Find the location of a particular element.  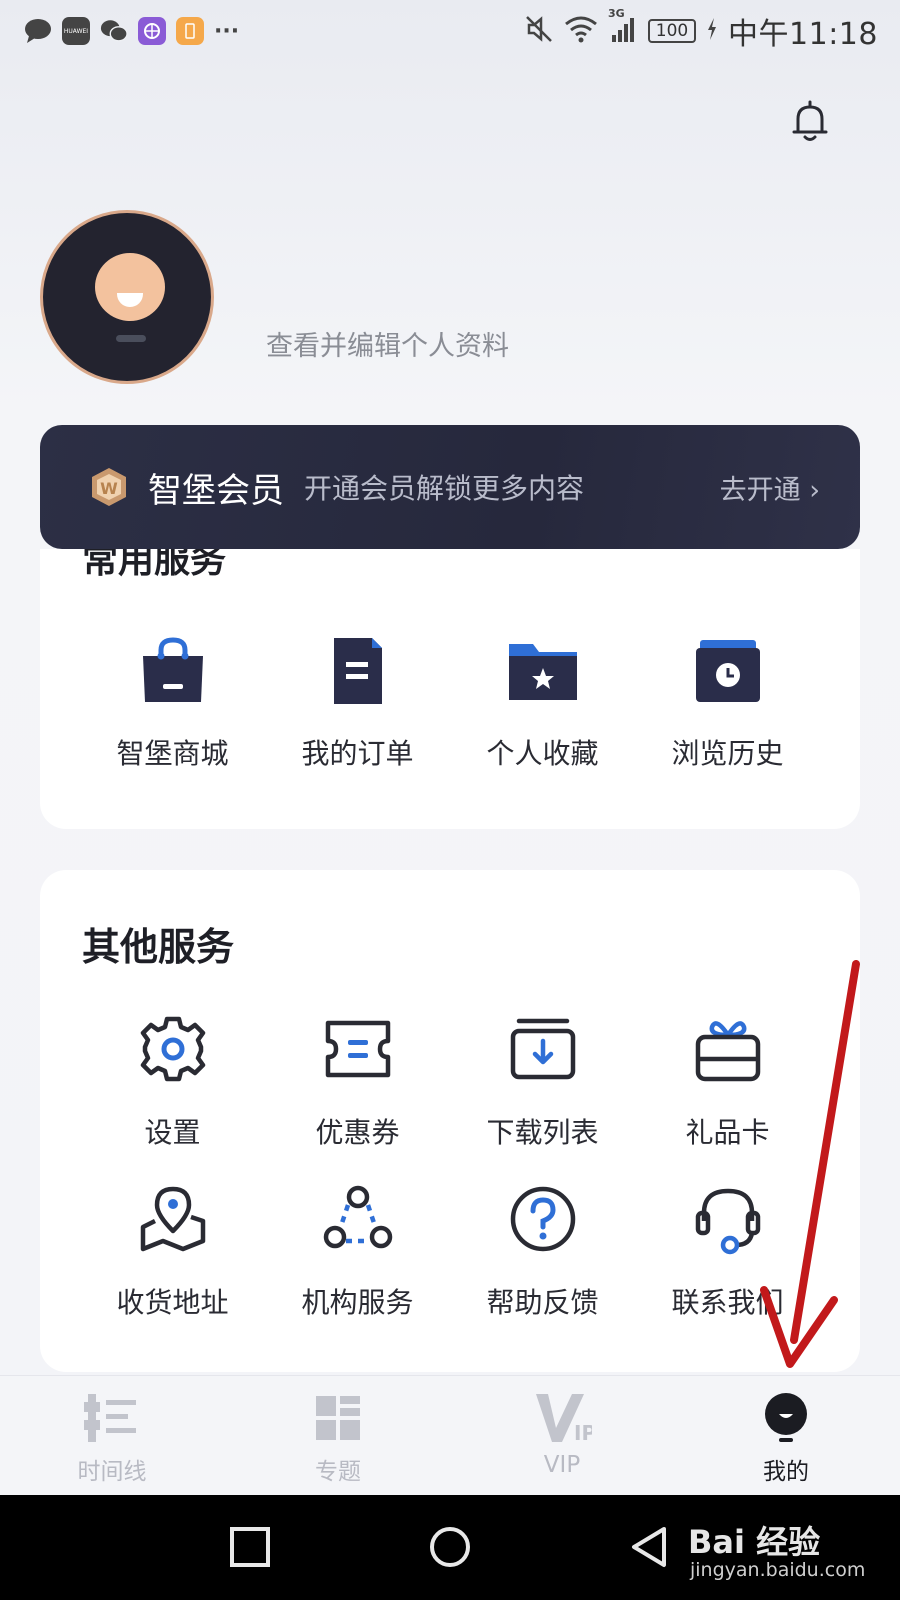

charging-icon is located at coordinates (712, 31).